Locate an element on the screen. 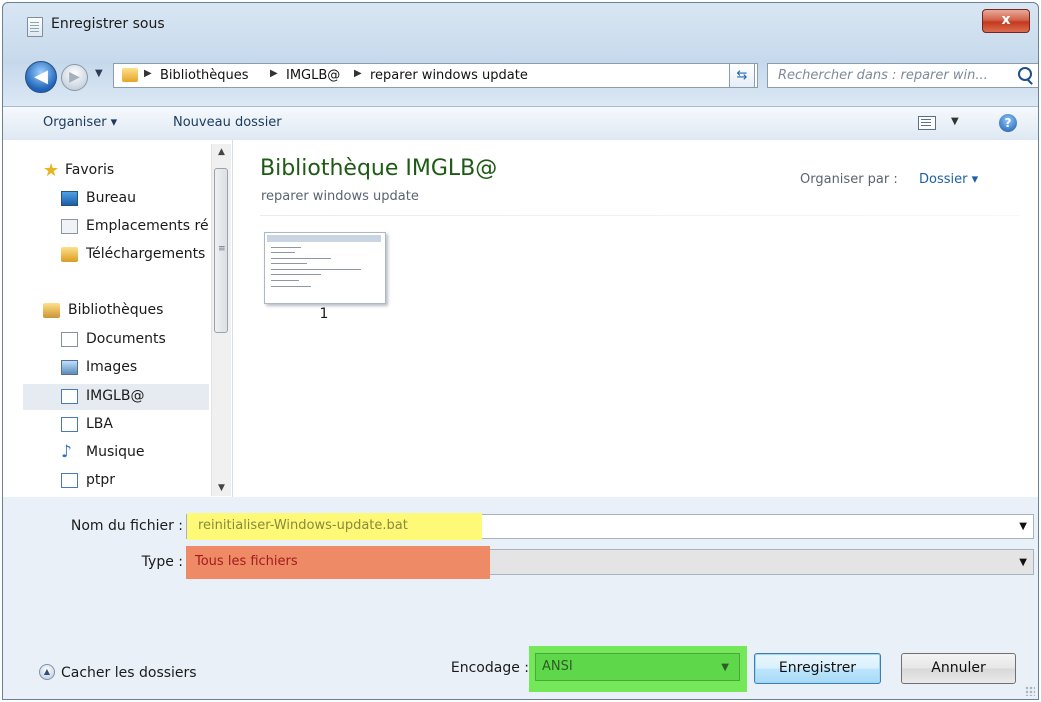  nav-label: IMGLB@ is located at coordinates (115, 396).